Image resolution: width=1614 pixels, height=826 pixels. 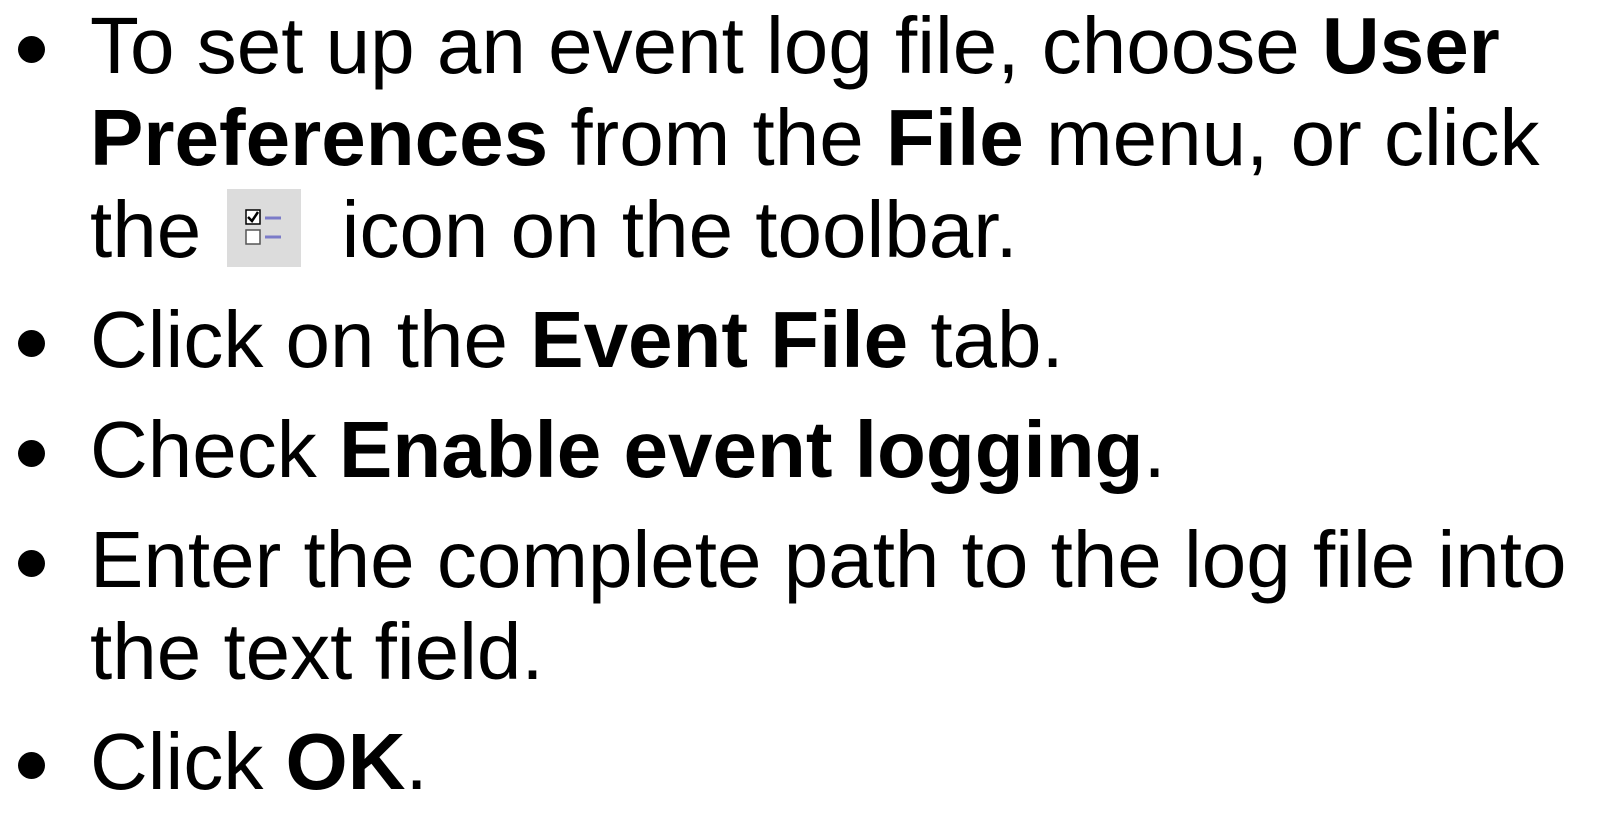 I want to click on bullet-text: from the, so click(x=717, y=137).